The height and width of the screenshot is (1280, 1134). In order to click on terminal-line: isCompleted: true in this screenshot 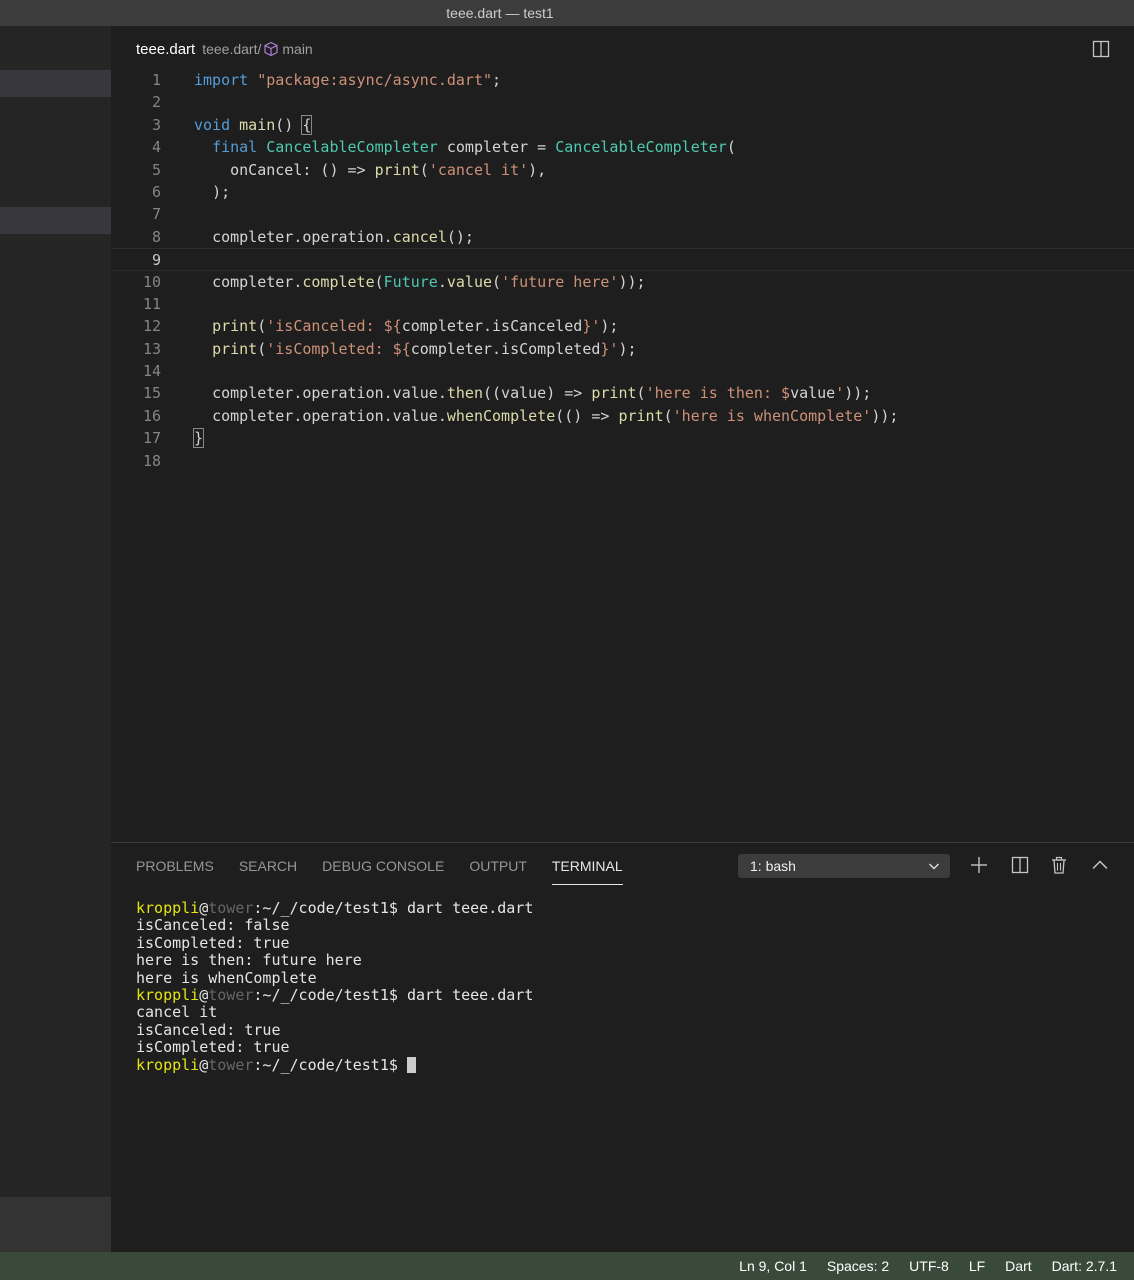, I will do `click(213, 1047)`.